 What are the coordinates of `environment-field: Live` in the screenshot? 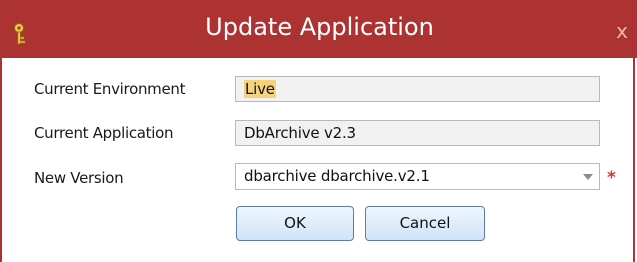 It's located at (417, 89).